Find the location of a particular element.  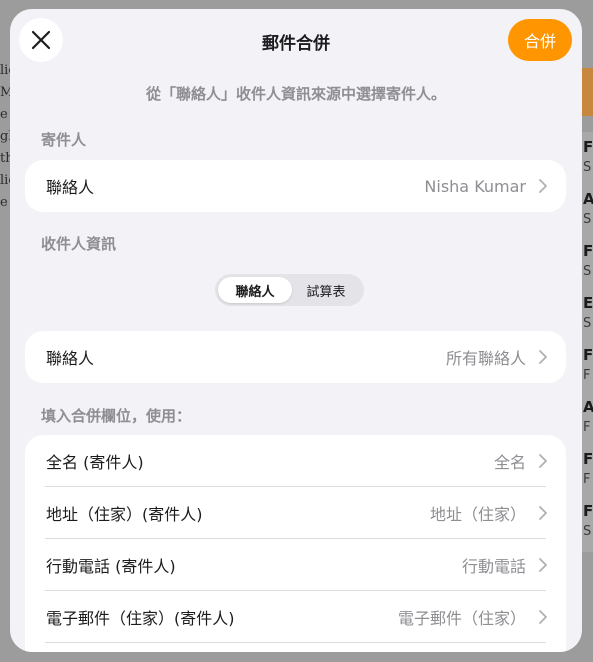

recipient-section-label: 收件人資訊 is located at coordinates (79, 244).